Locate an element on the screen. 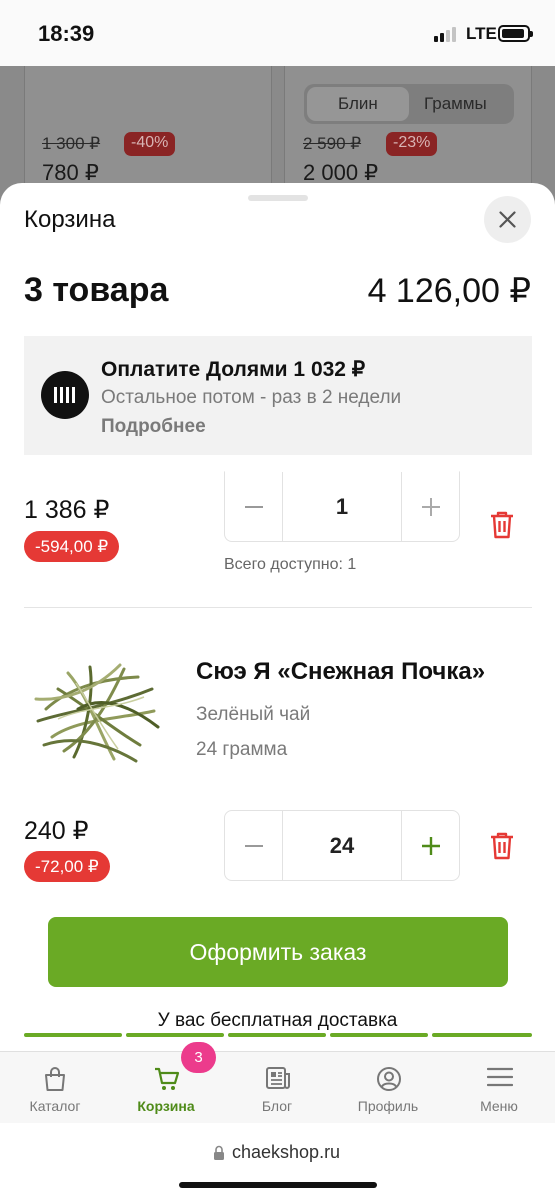 Image resolution: width=555 pixels, height=1200 pixels. quantity-stepper: 1 is located at coordinates (342, 506).